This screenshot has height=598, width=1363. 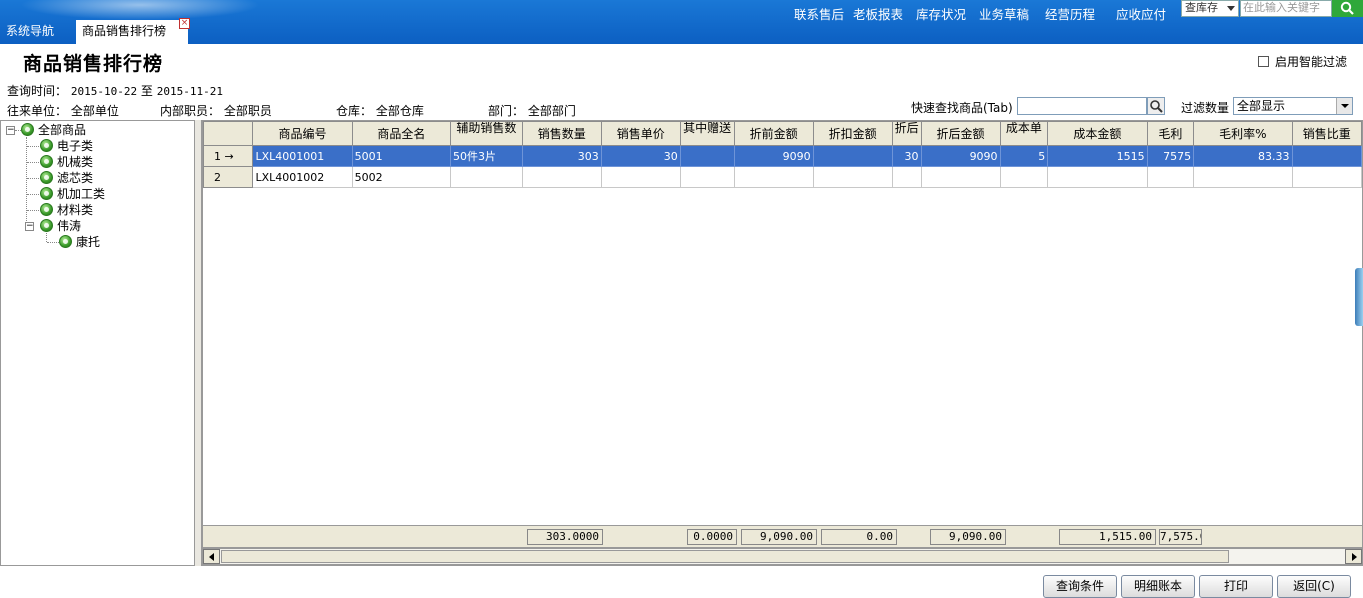 I want to click on menu-boss-report: 老板报表, so click(x=878, y=13).